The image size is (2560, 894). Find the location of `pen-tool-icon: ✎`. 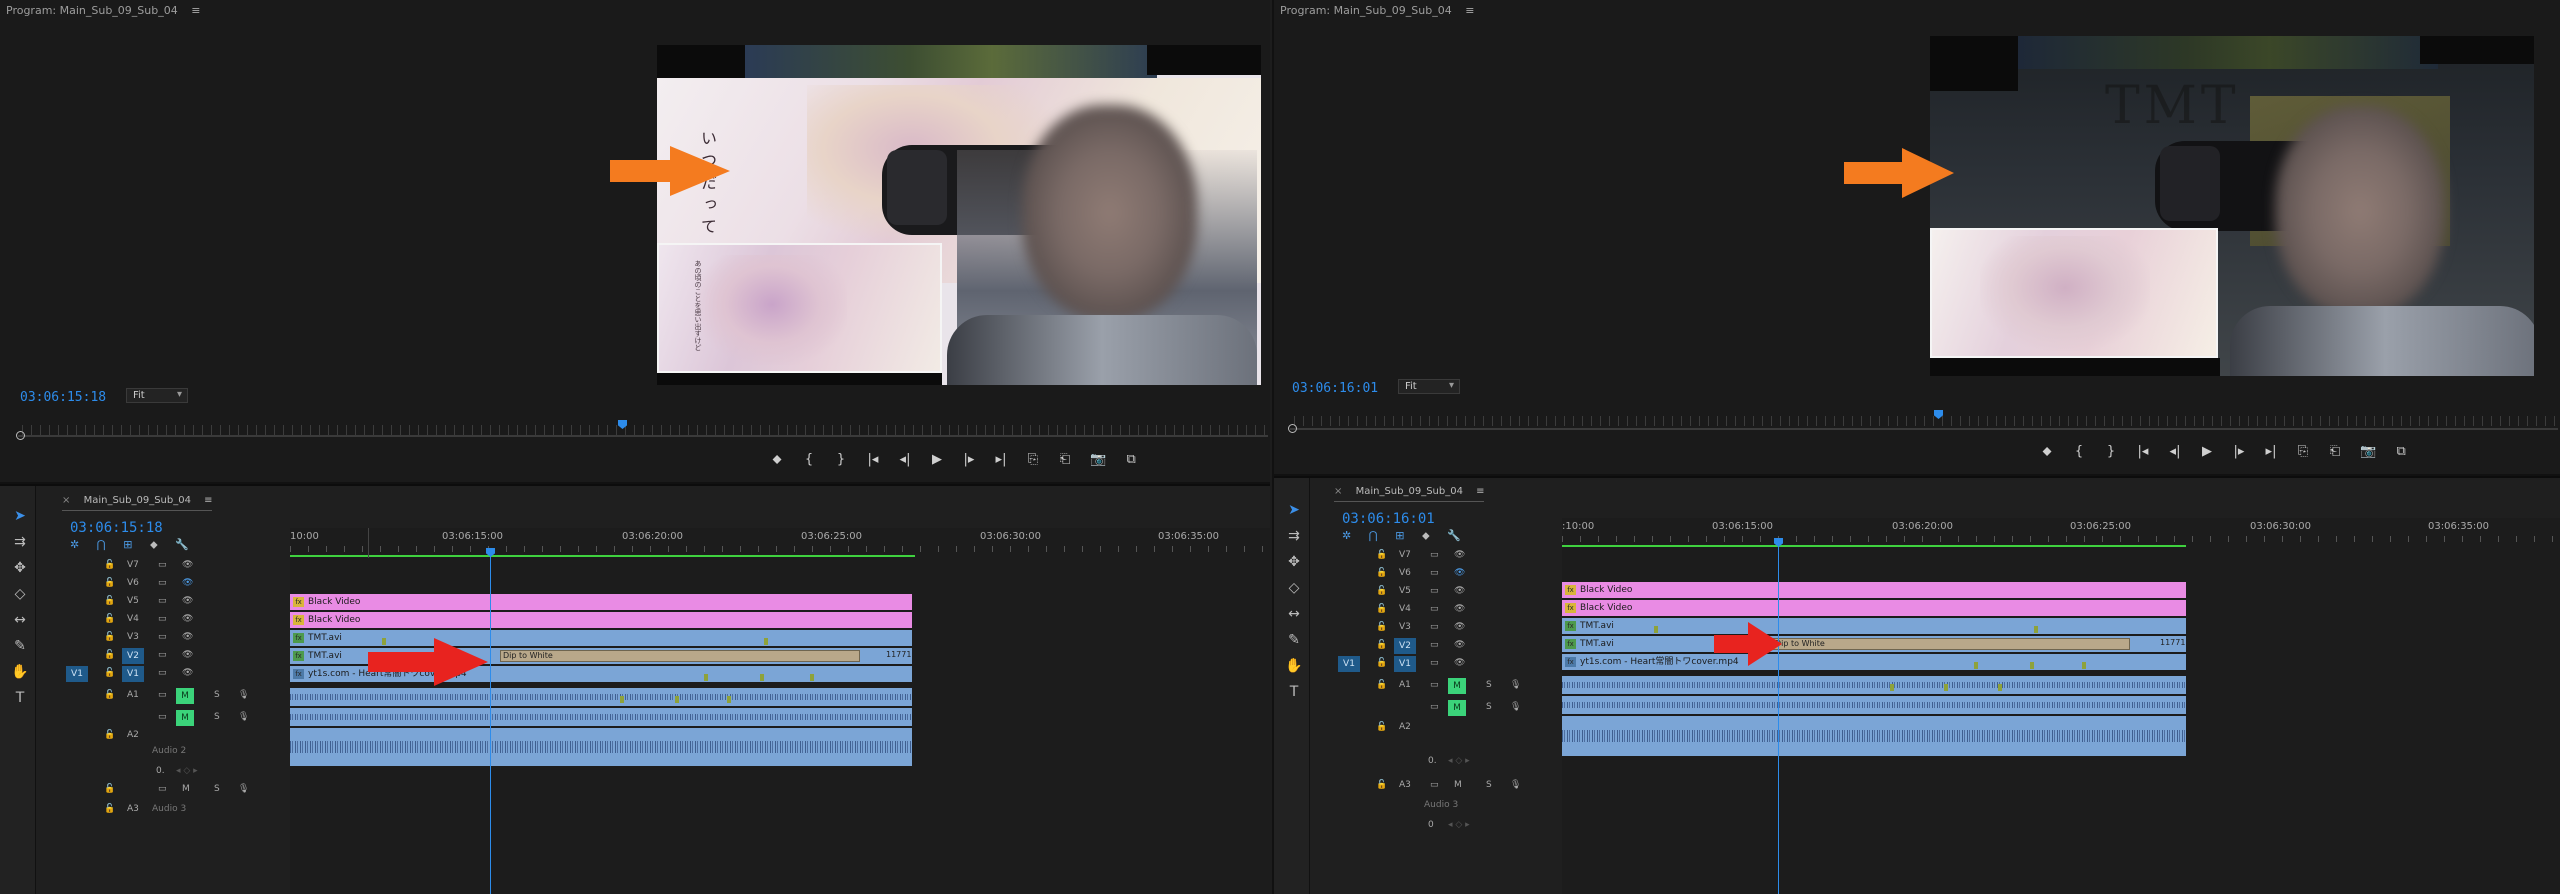

pen-tool-icon: ✎ is located at coordinates (1294, 640).